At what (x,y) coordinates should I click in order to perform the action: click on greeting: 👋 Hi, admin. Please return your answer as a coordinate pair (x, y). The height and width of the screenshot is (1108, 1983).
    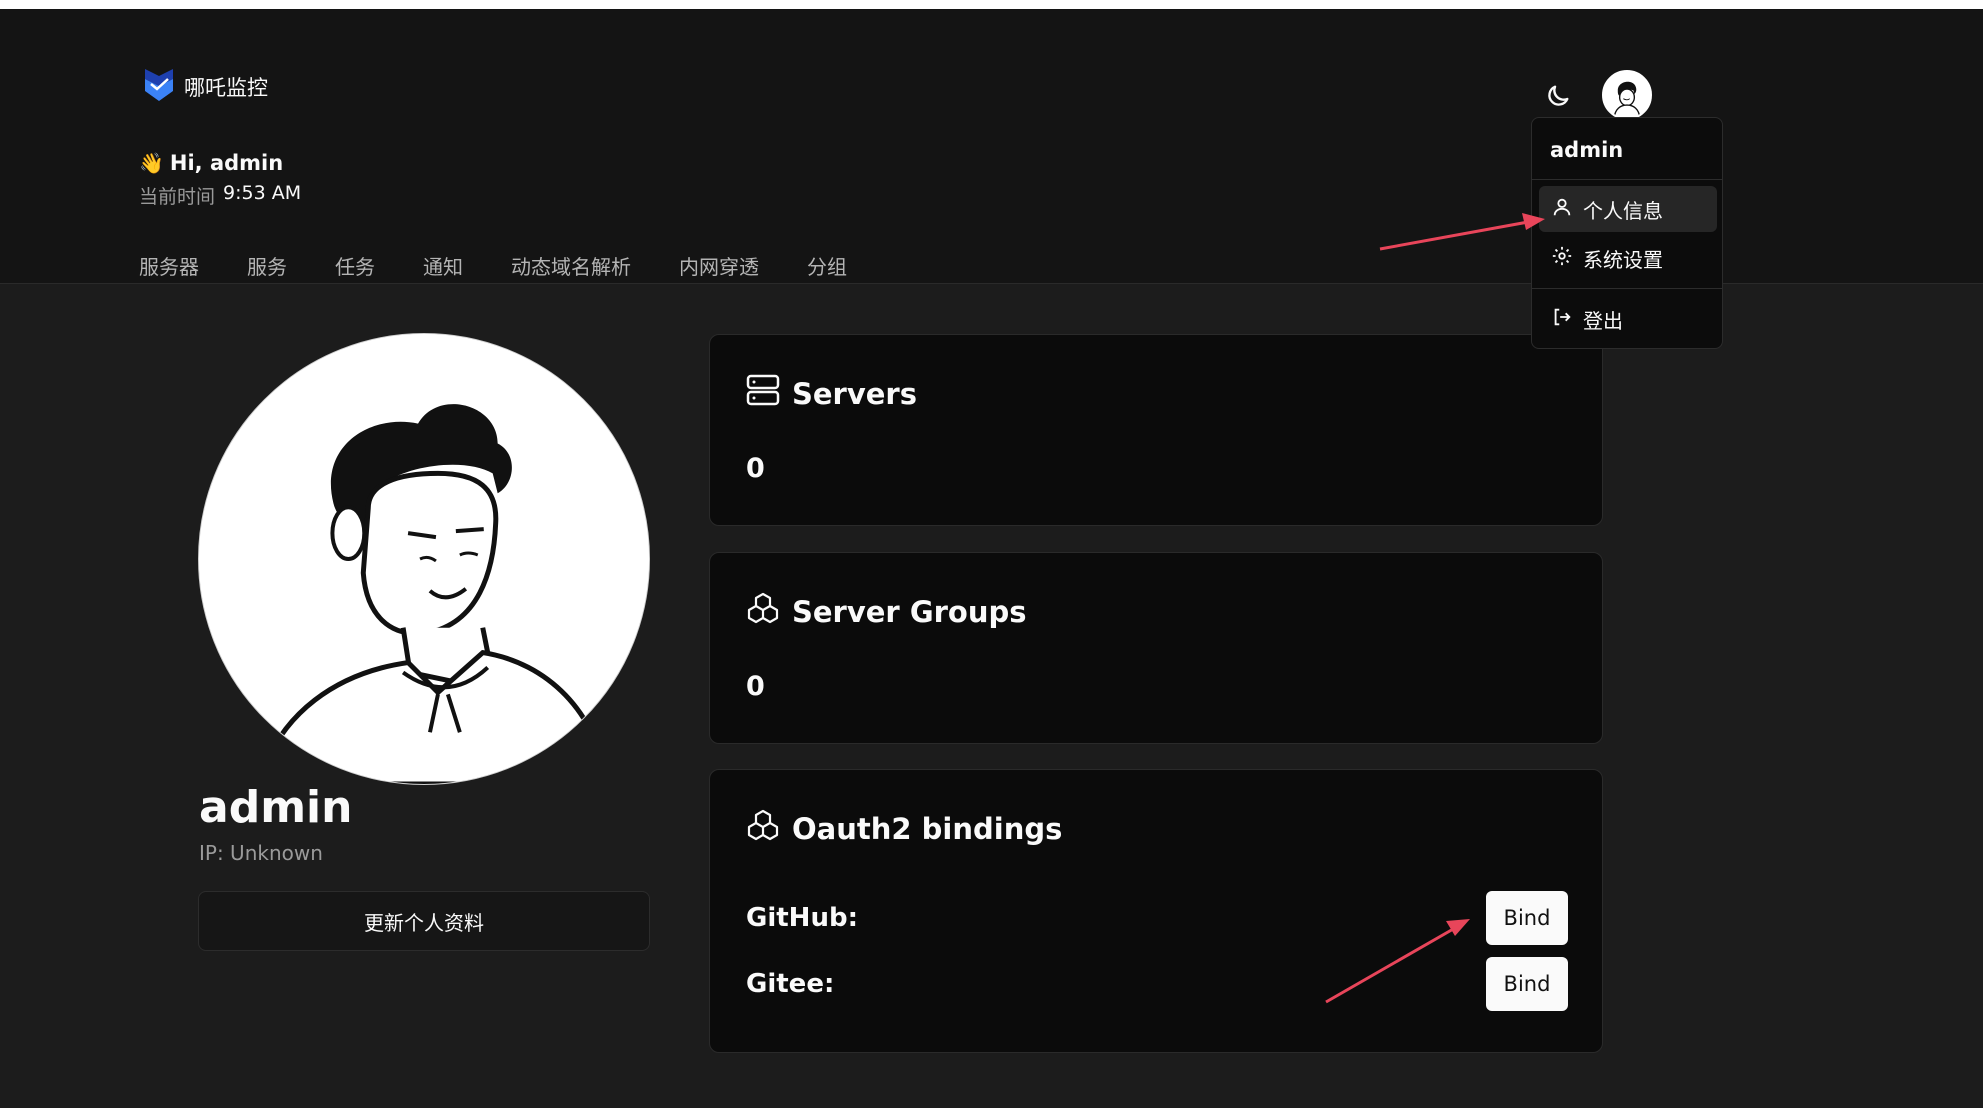
    Looking at the image, I should click on (211, 163).